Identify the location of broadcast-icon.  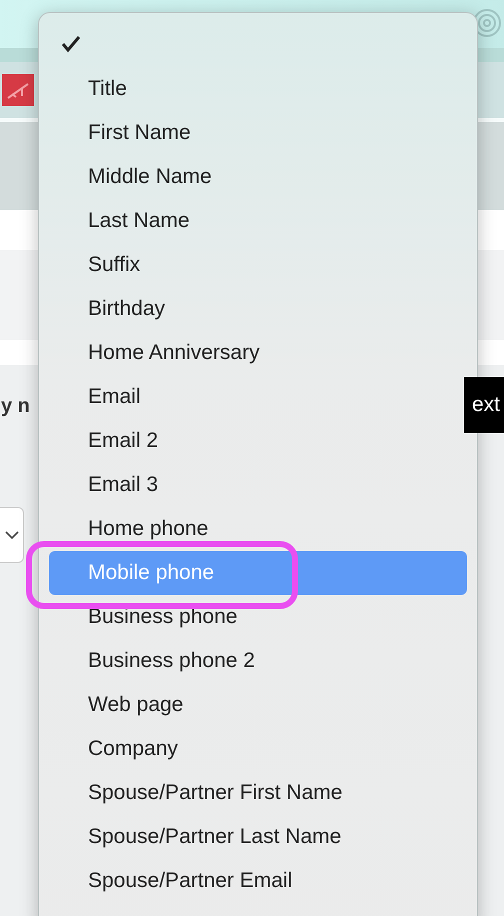
(487, 23).